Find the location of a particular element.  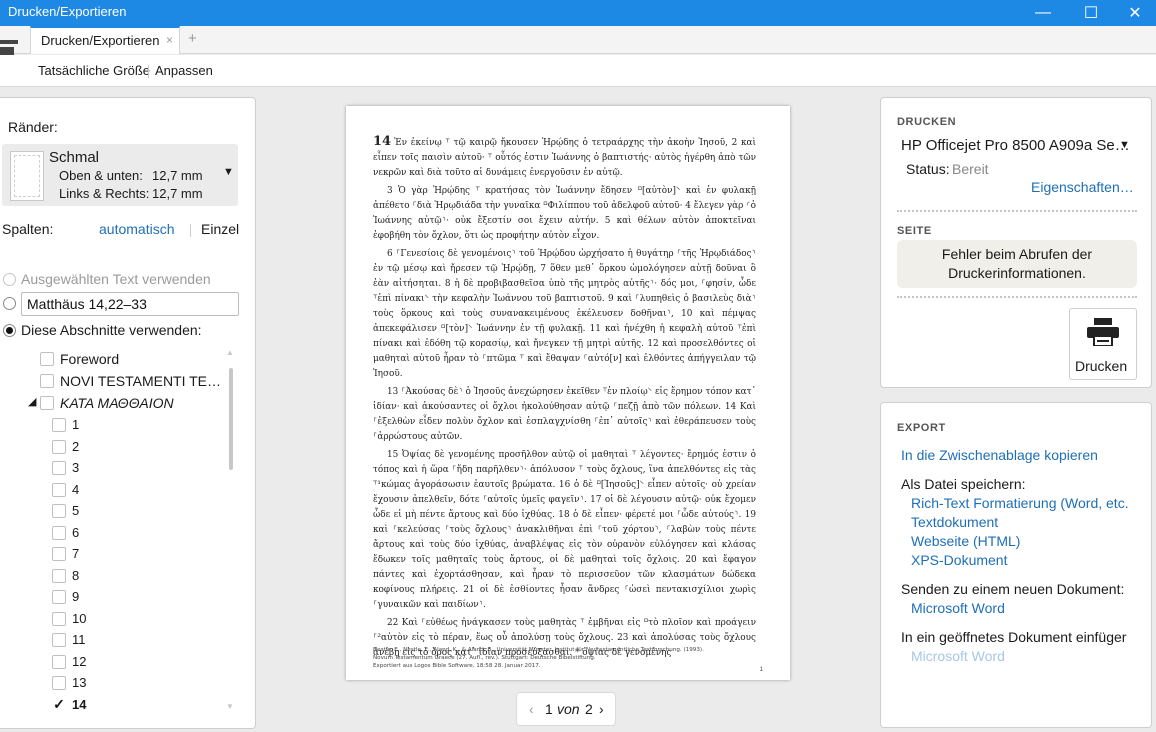

tab-print-export: Drucken/Exportieren × is located at coordinates (105, 40).